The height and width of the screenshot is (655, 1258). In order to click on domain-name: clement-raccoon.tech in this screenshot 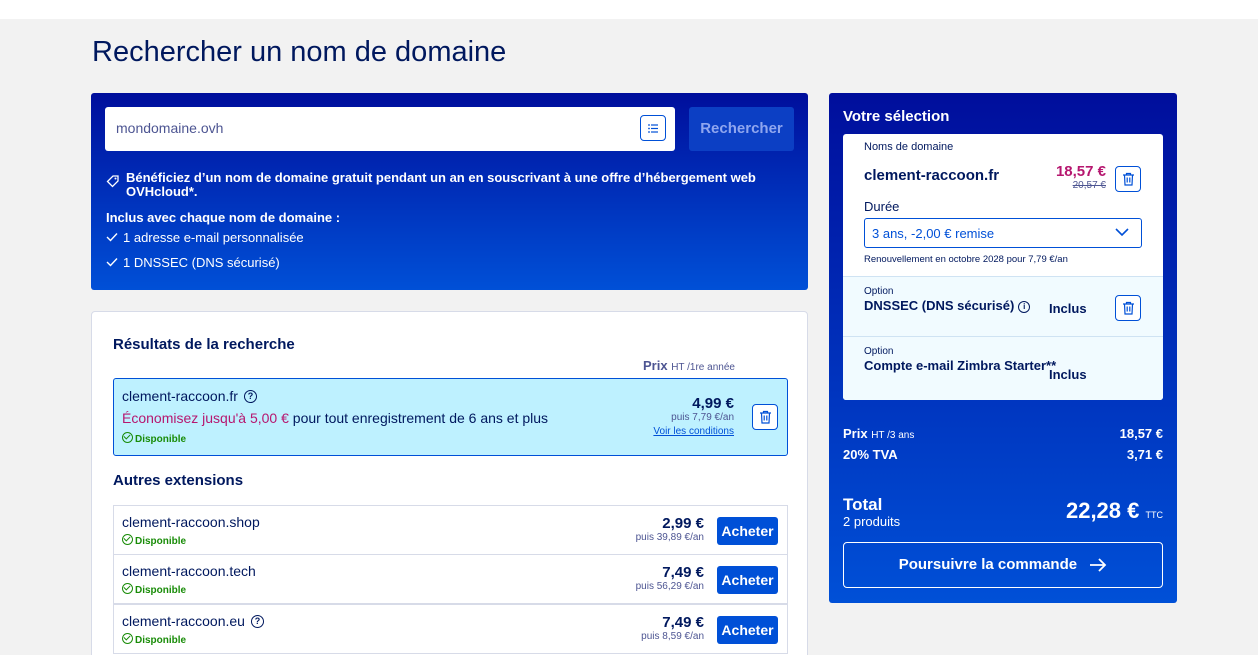, I will do `click(189, 571)`.